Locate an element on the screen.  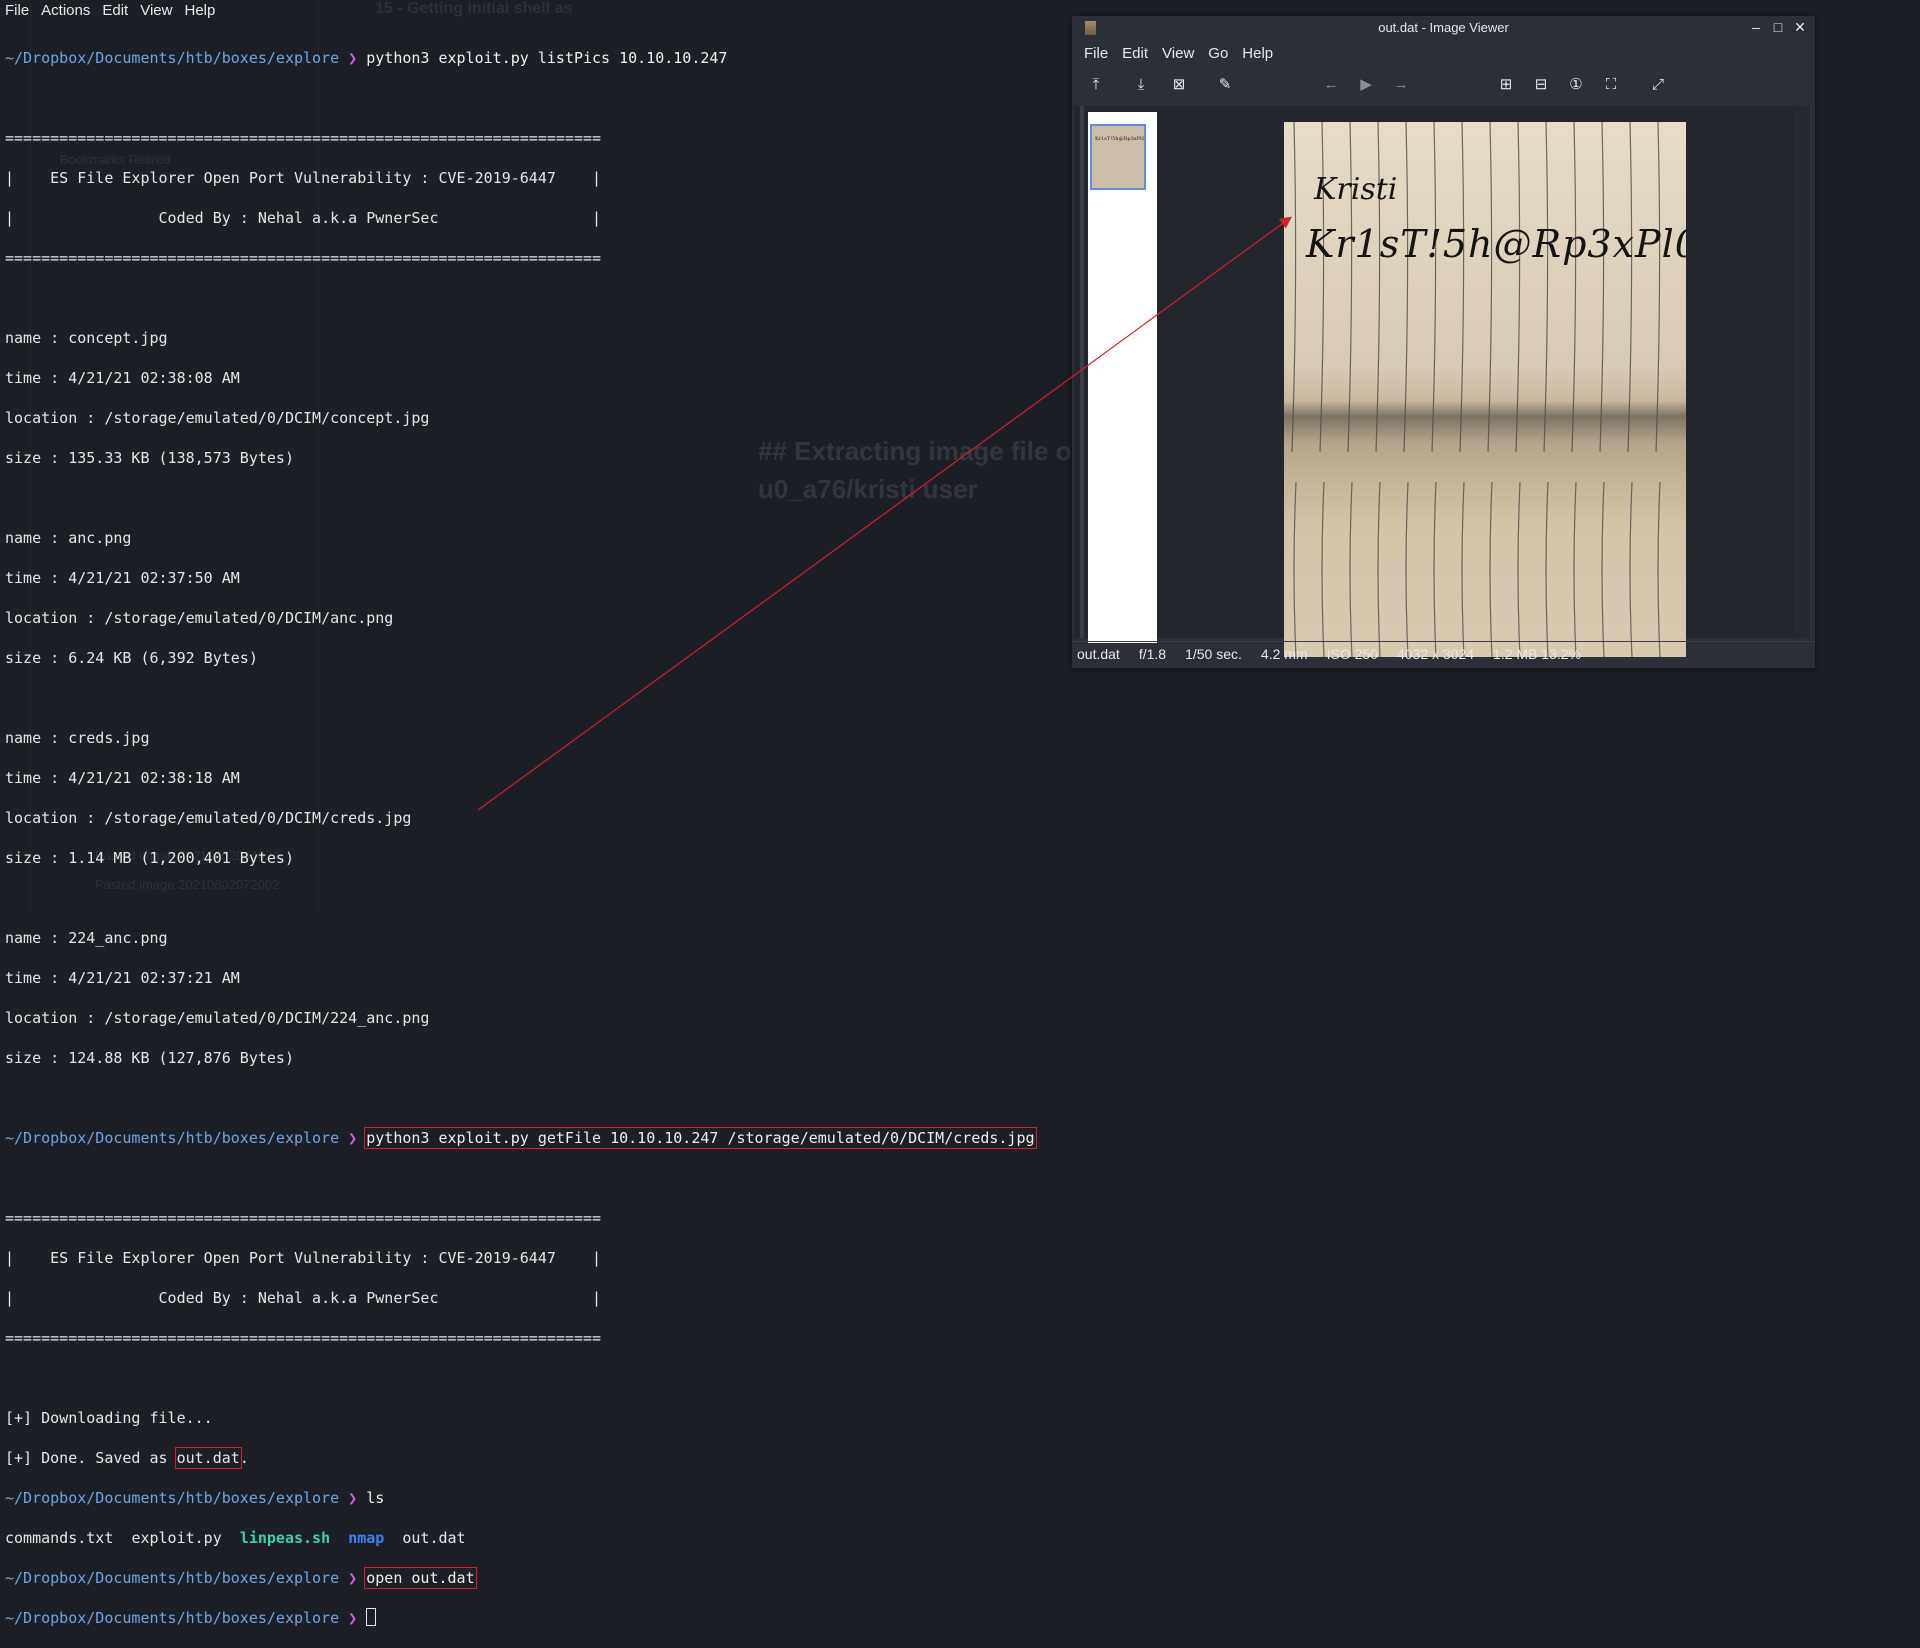
terminal-cursor is located at coordinates (371, 1617).